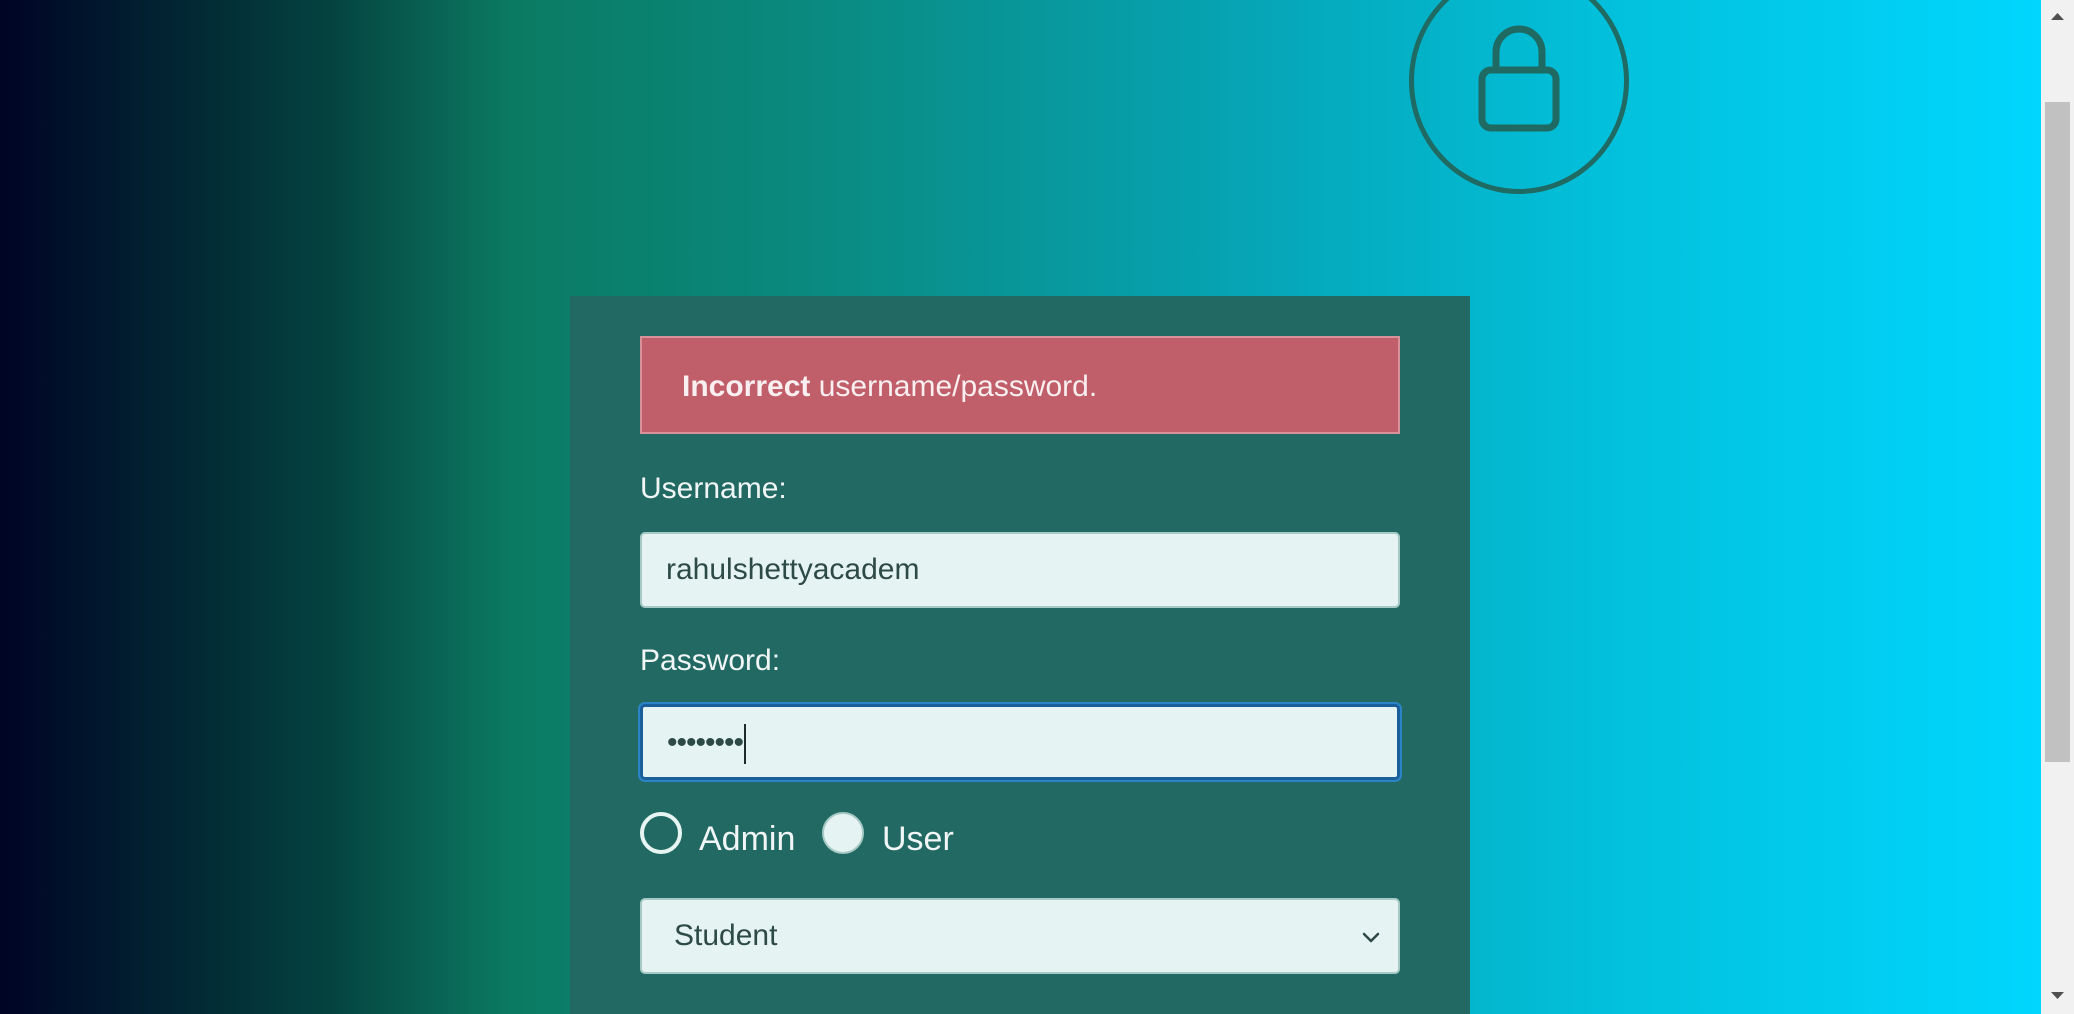 Image resolution: width=2074 pixels, height=1014 pixels. Describe the element at coordinates (1519, 78) in the screenshot. I see `lock-icon` at that location.